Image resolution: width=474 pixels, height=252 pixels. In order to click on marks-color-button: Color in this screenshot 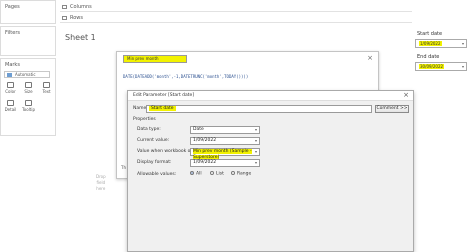, I will do `click(10, 88)`.